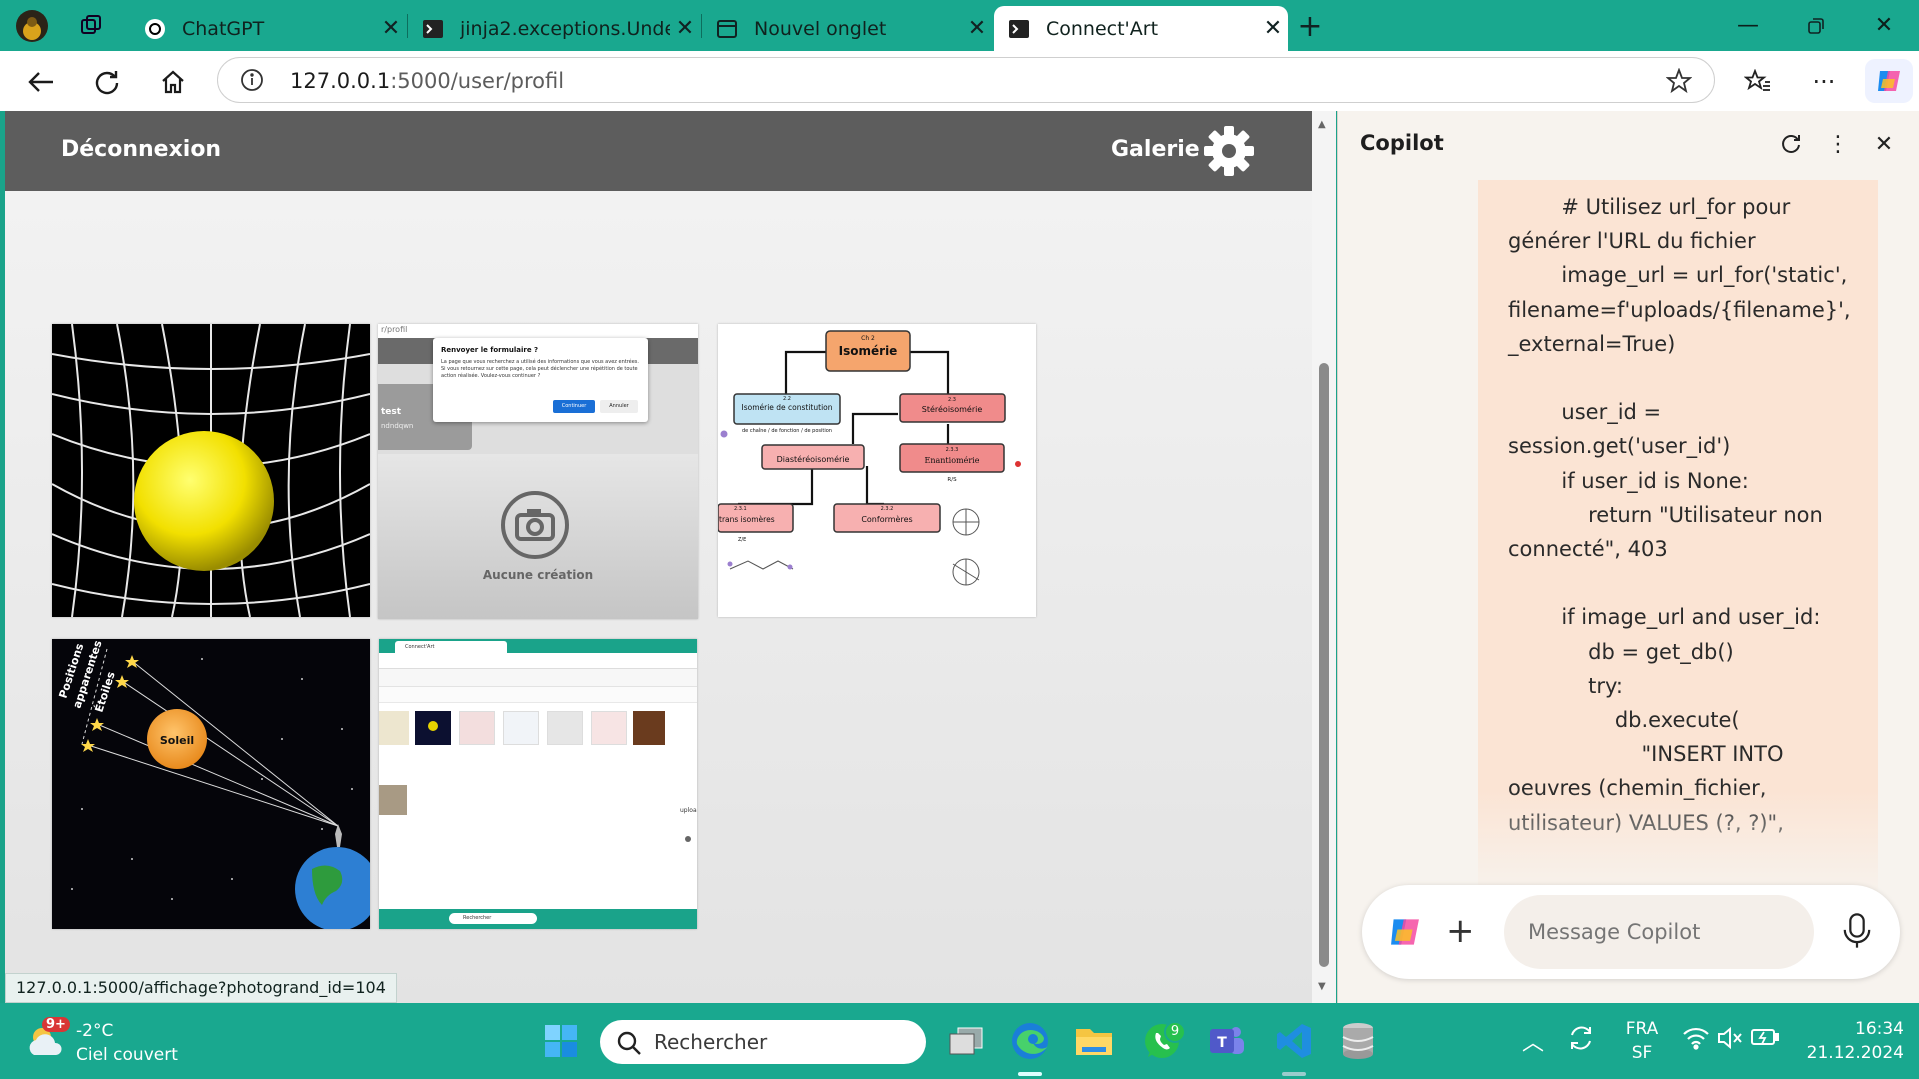  I want to click on task-view-icon, so click(966, 1041).